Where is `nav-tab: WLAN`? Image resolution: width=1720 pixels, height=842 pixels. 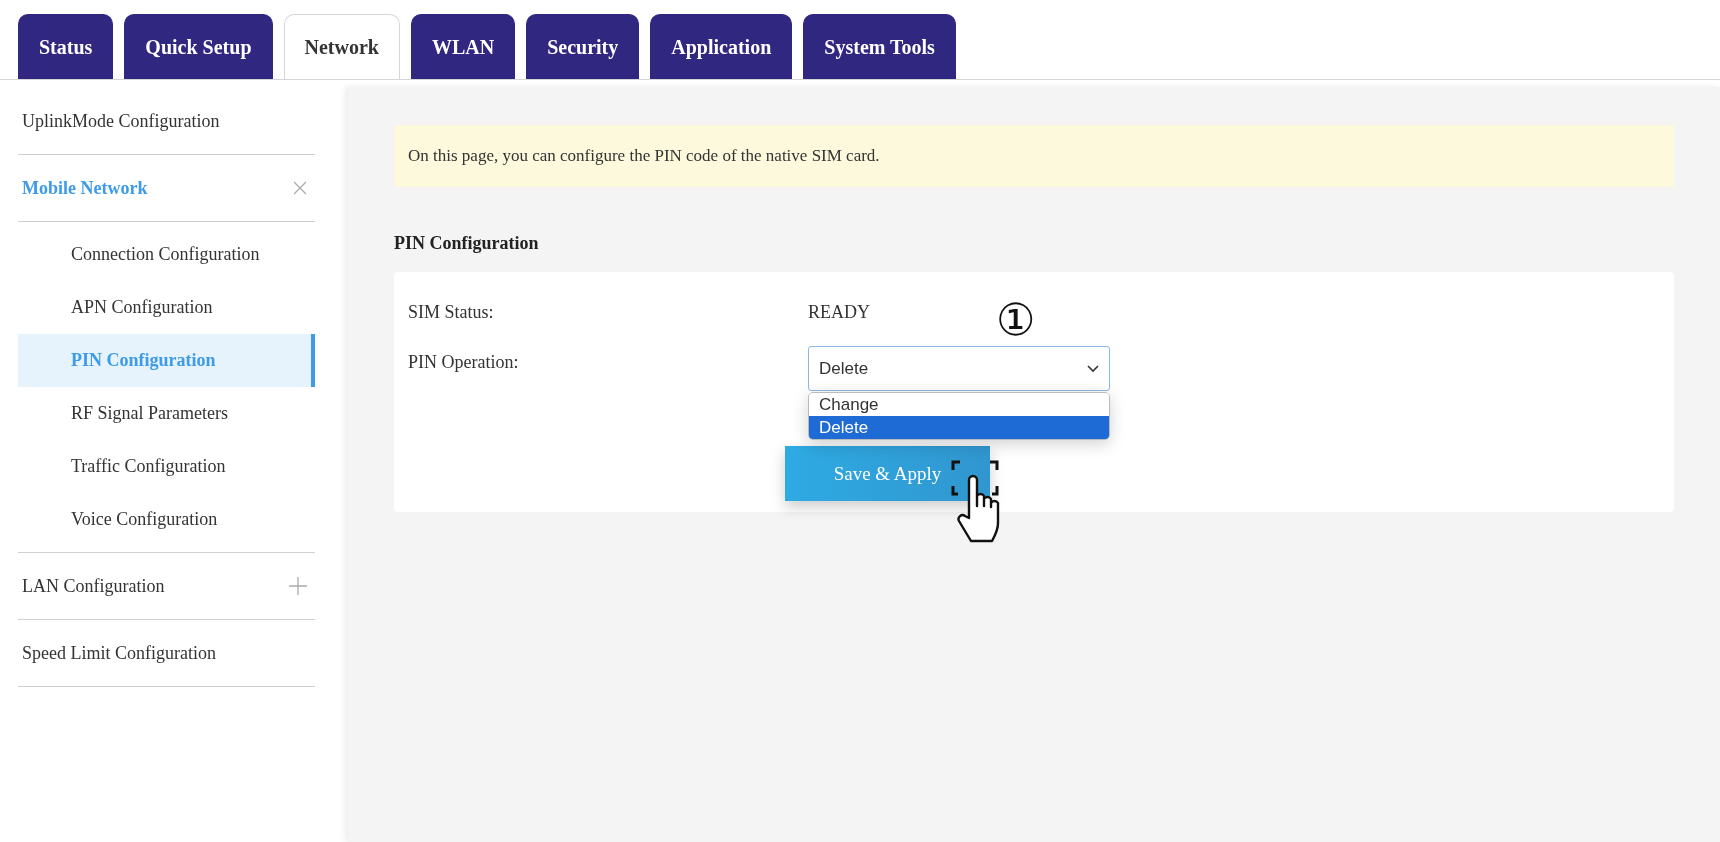 nav-tab: WLAN is located at coordinates (463, 46).